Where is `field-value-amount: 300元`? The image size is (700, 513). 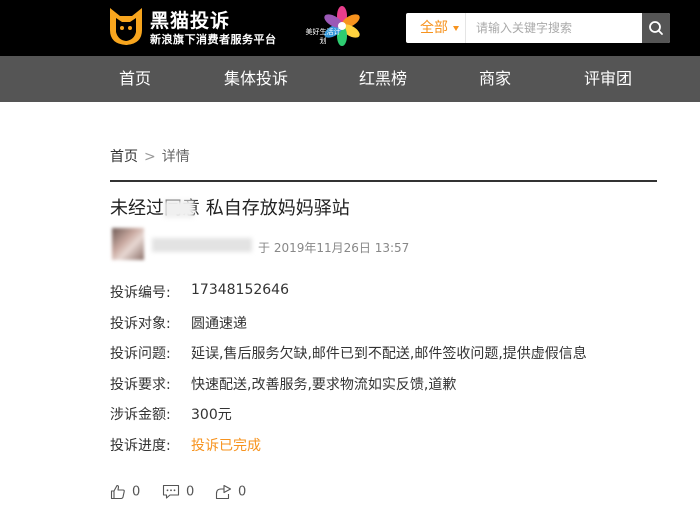 field-value-amount: 300元 is located at coordinates (211, 415).